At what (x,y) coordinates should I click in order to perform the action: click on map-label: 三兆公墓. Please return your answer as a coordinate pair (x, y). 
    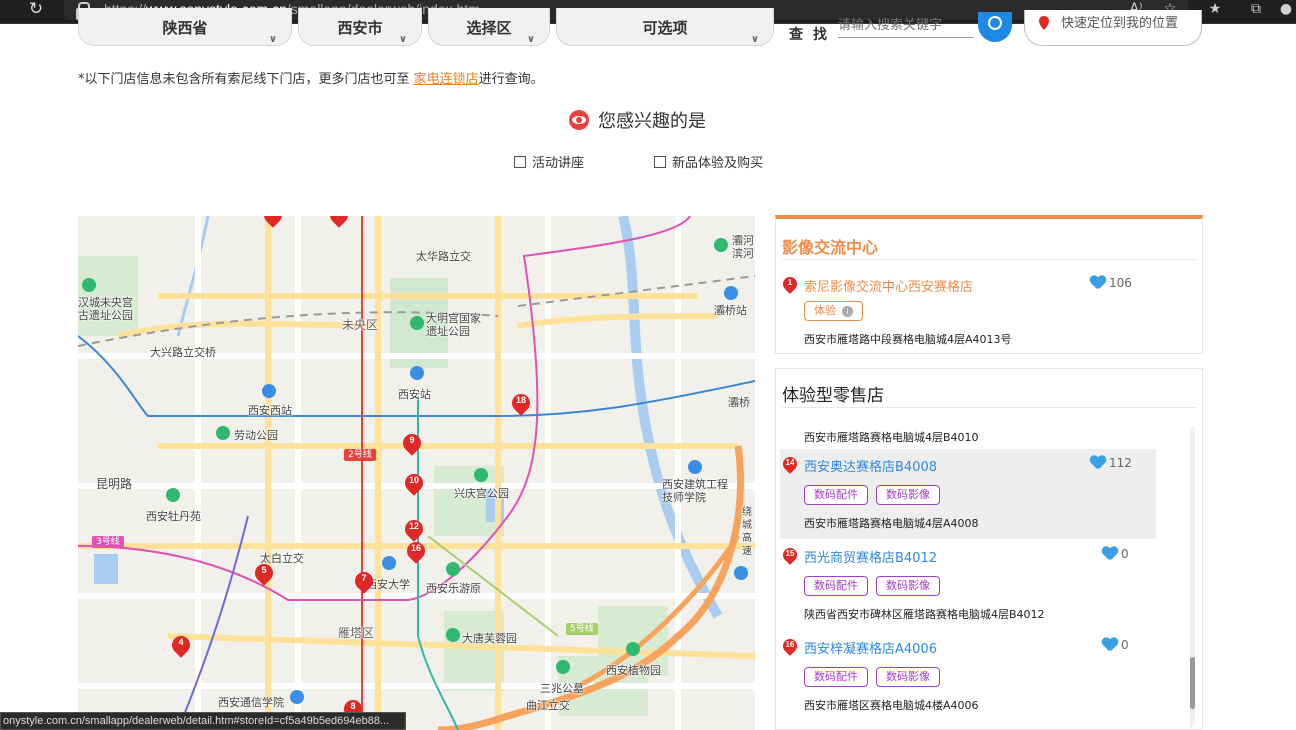
    Looking at the image, I should click on (562, 688).